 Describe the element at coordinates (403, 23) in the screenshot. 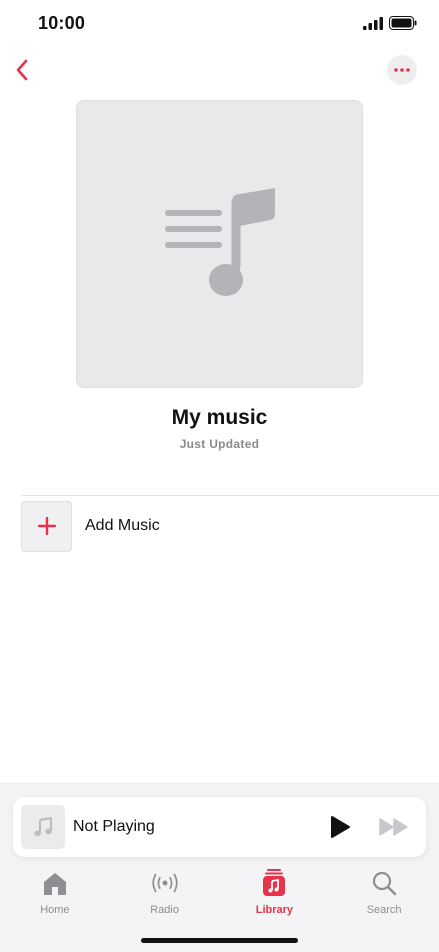

I see `battery-full-icon` at that location.